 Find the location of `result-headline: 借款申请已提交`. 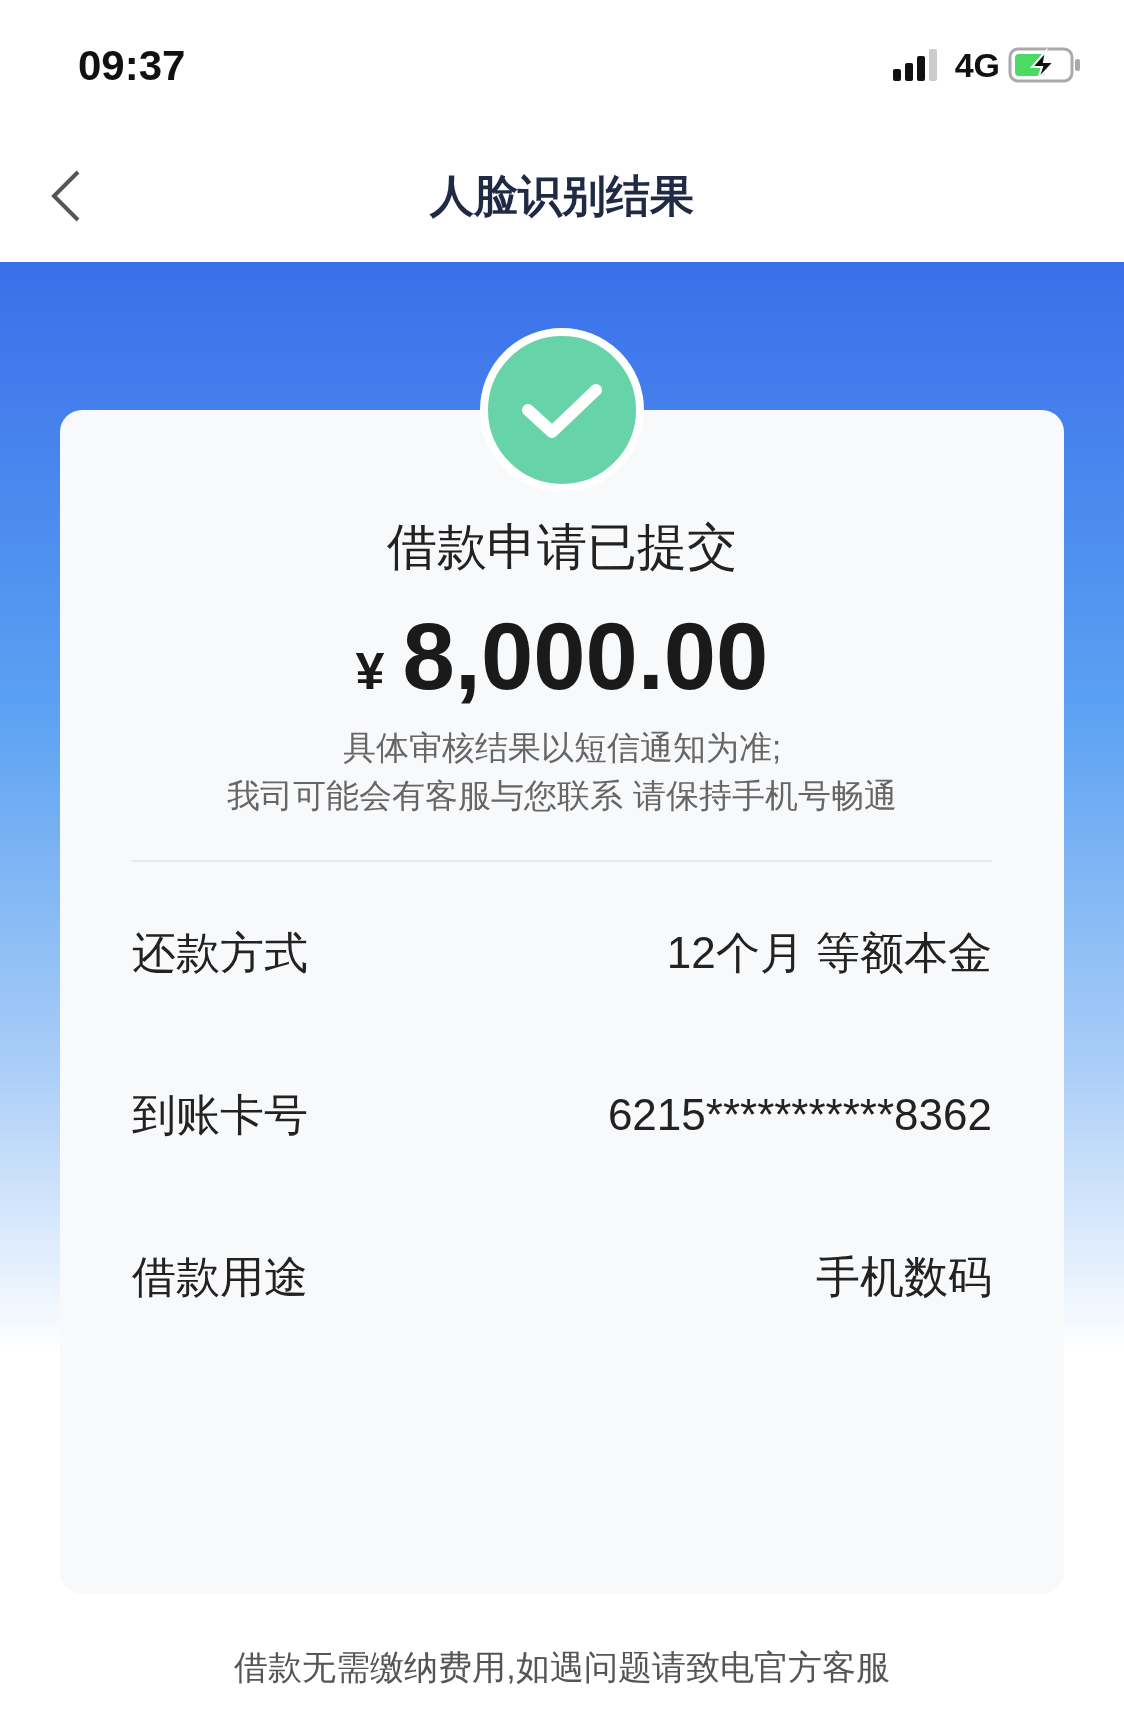

result-headline: 借款申请已提交 is located at coordinates (562, 547).